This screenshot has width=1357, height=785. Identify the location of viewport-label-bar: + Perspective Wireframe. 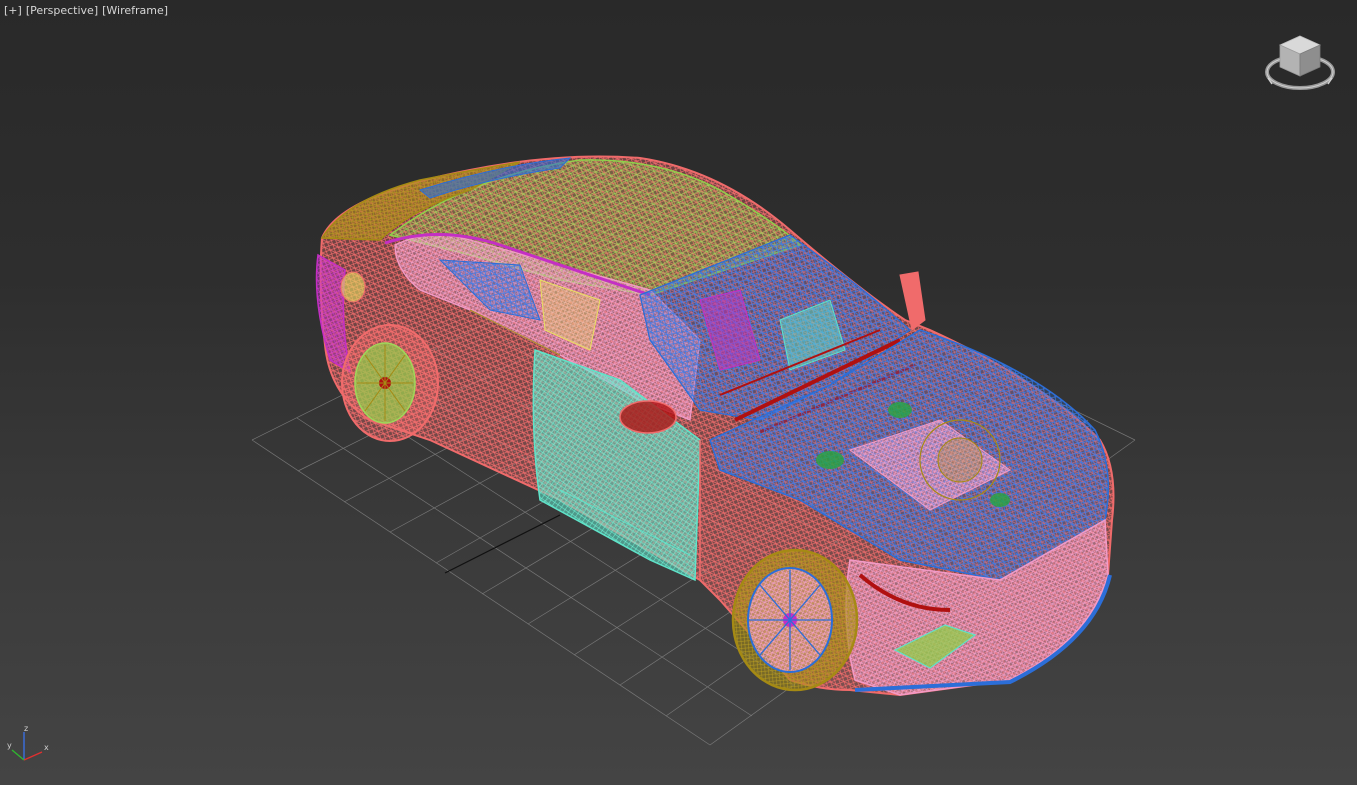
(86, 10).